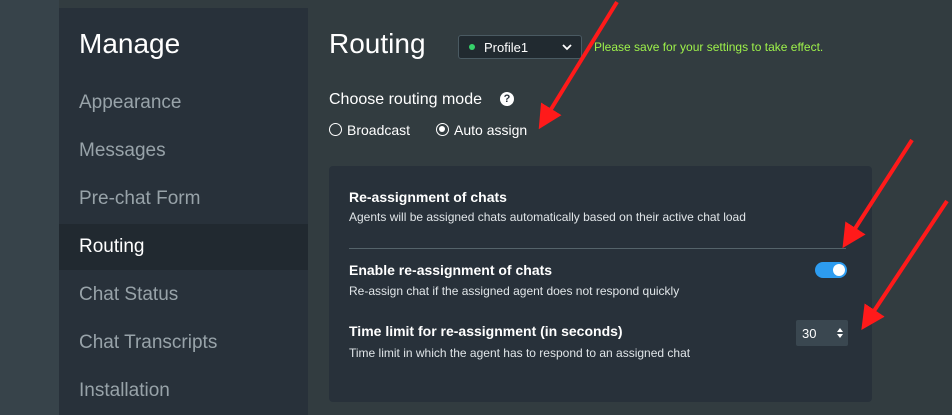 This screenshot has width=952, height=415. What do you see at coordinates (809, 333) in the screenshot?
I see `time-limit-value: 30` at bounding box center [809, 333].